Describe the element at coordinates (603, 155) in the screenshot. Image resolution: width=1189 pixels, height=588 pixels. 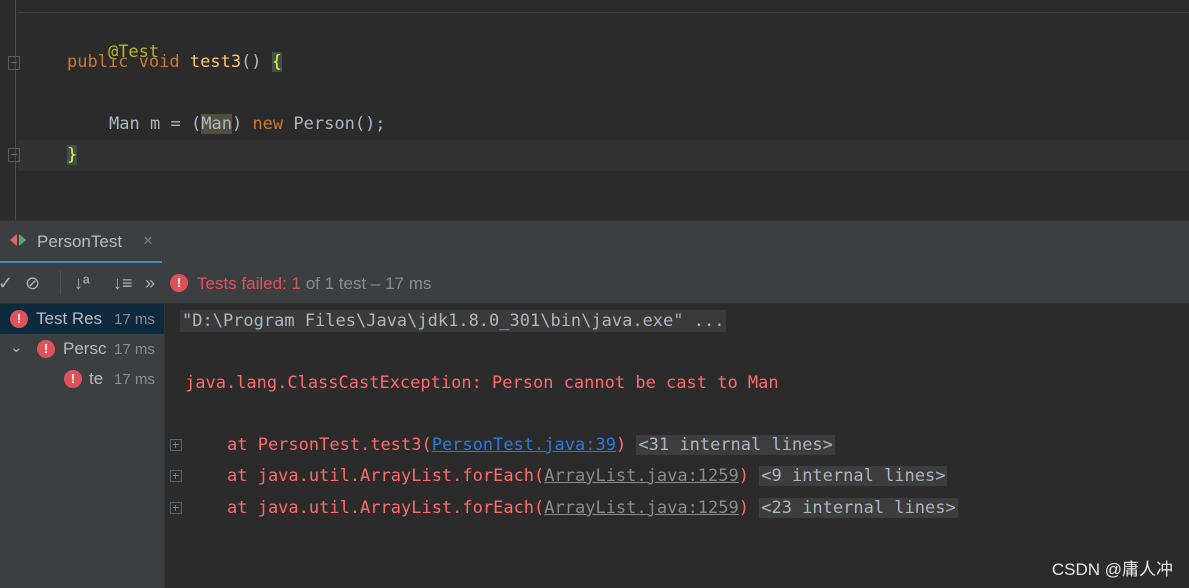
I see `current-line-highlight` at that location.